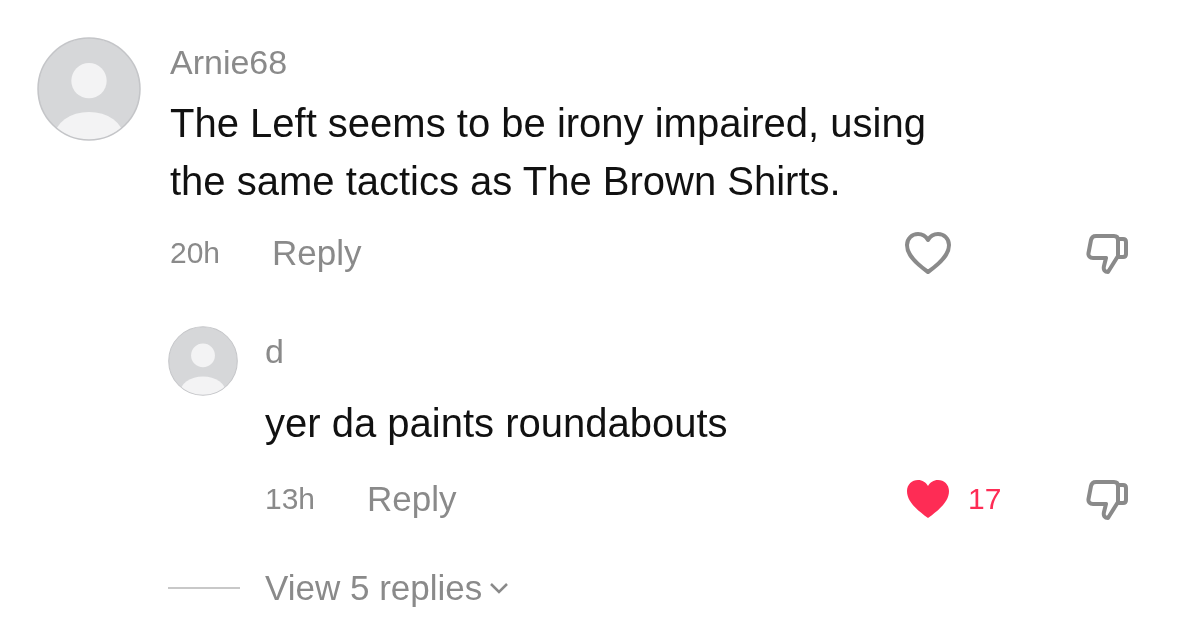  What do you see at coordinates (497, 423) in the screenshot?
I see `comment-text: yer da paints roundabouts` at bounding box center [497, 423].